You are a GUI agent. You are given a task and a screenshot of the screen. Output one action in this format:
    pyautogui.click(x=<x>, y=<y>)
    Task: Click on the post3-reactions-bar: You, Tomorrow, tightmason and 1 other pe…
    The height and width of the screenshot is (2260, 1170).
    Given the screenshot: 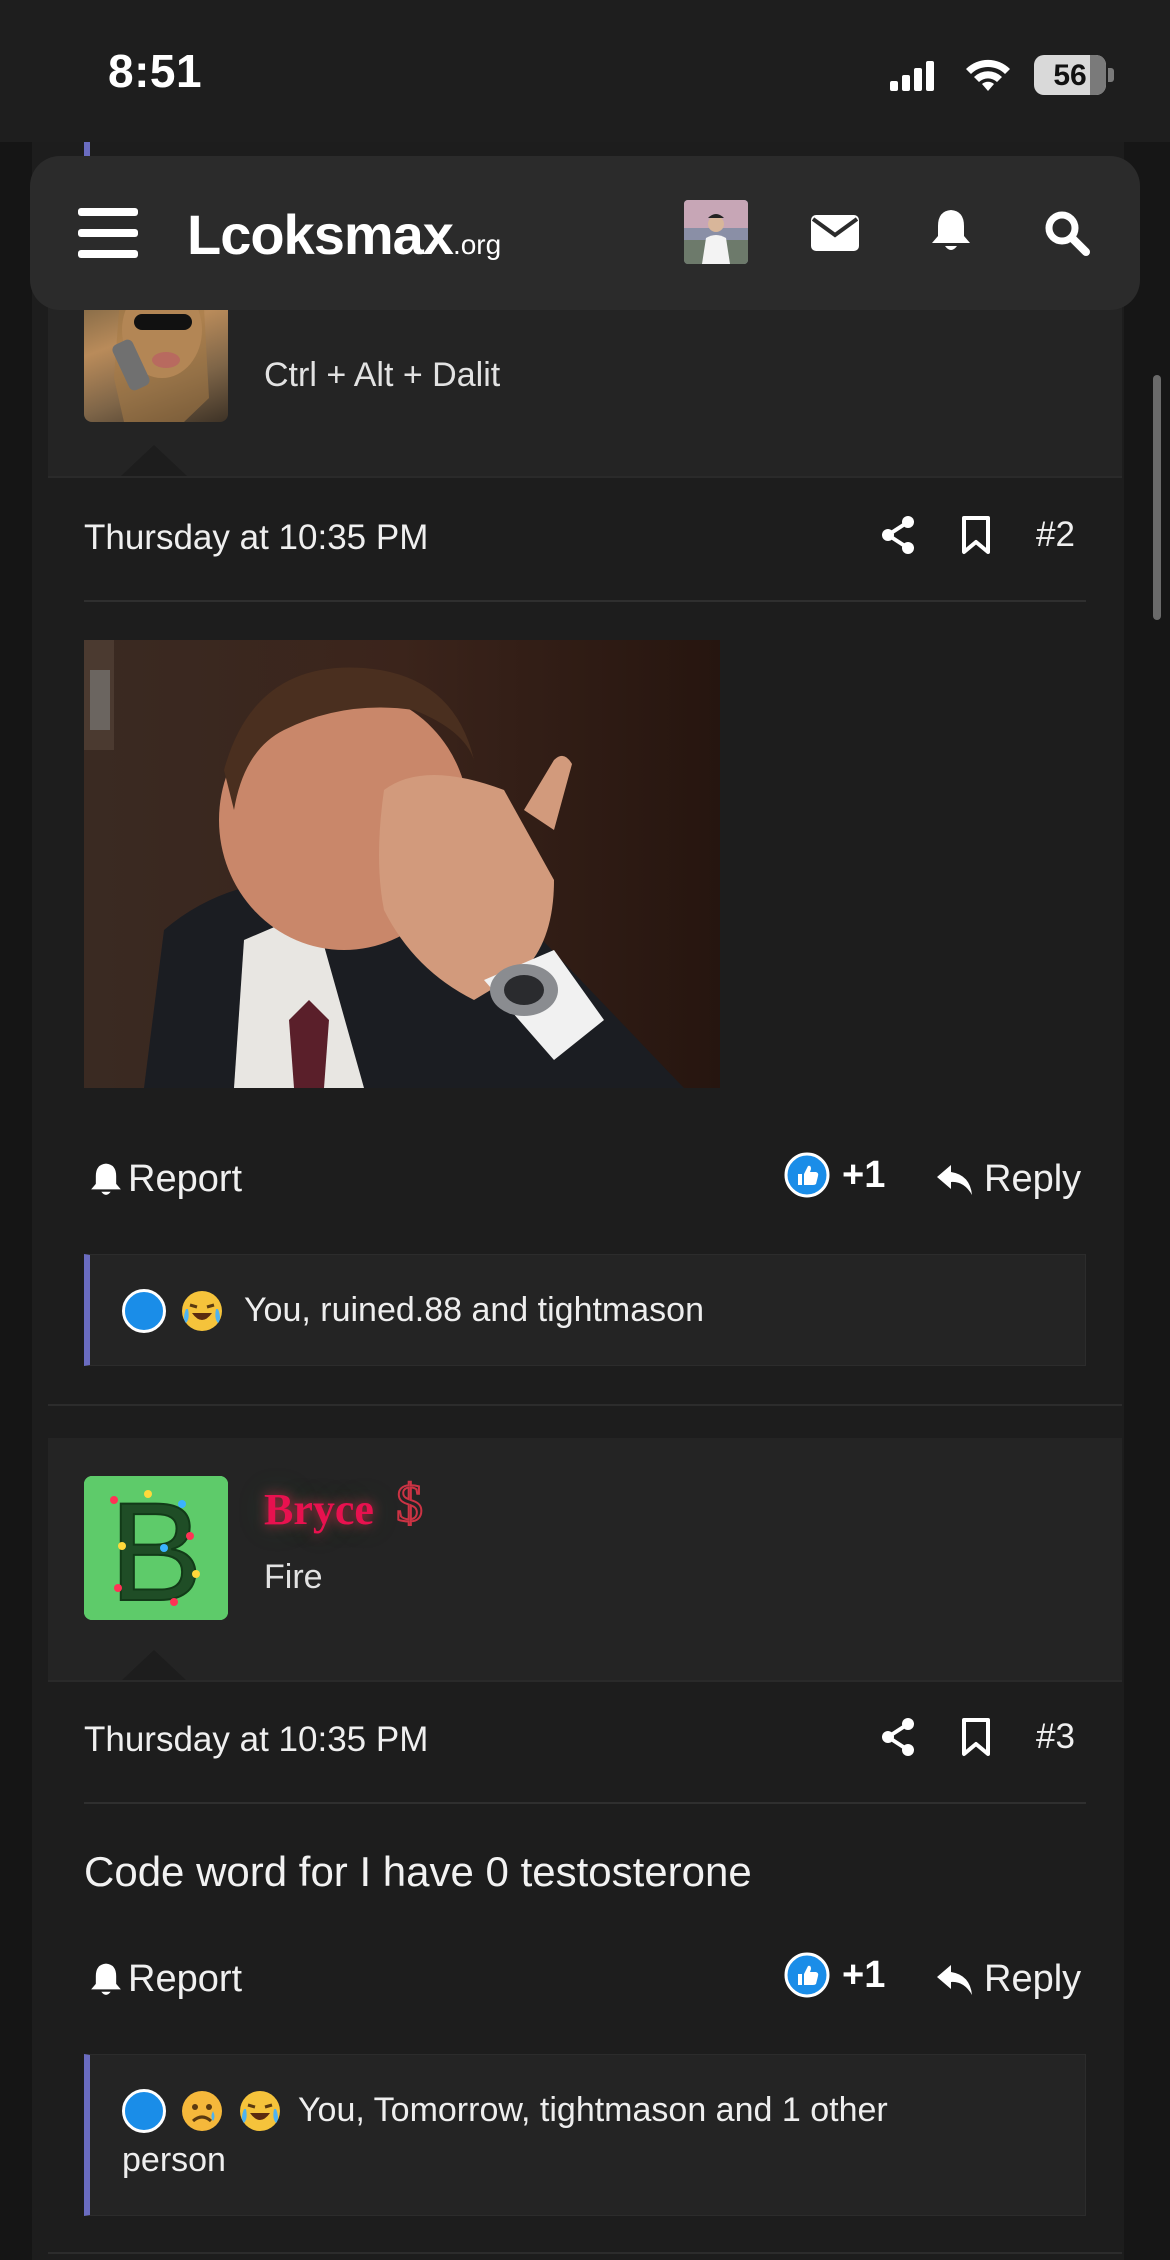 What is the action you would take?
    pyautogui.click(x=585, y=2135)
    